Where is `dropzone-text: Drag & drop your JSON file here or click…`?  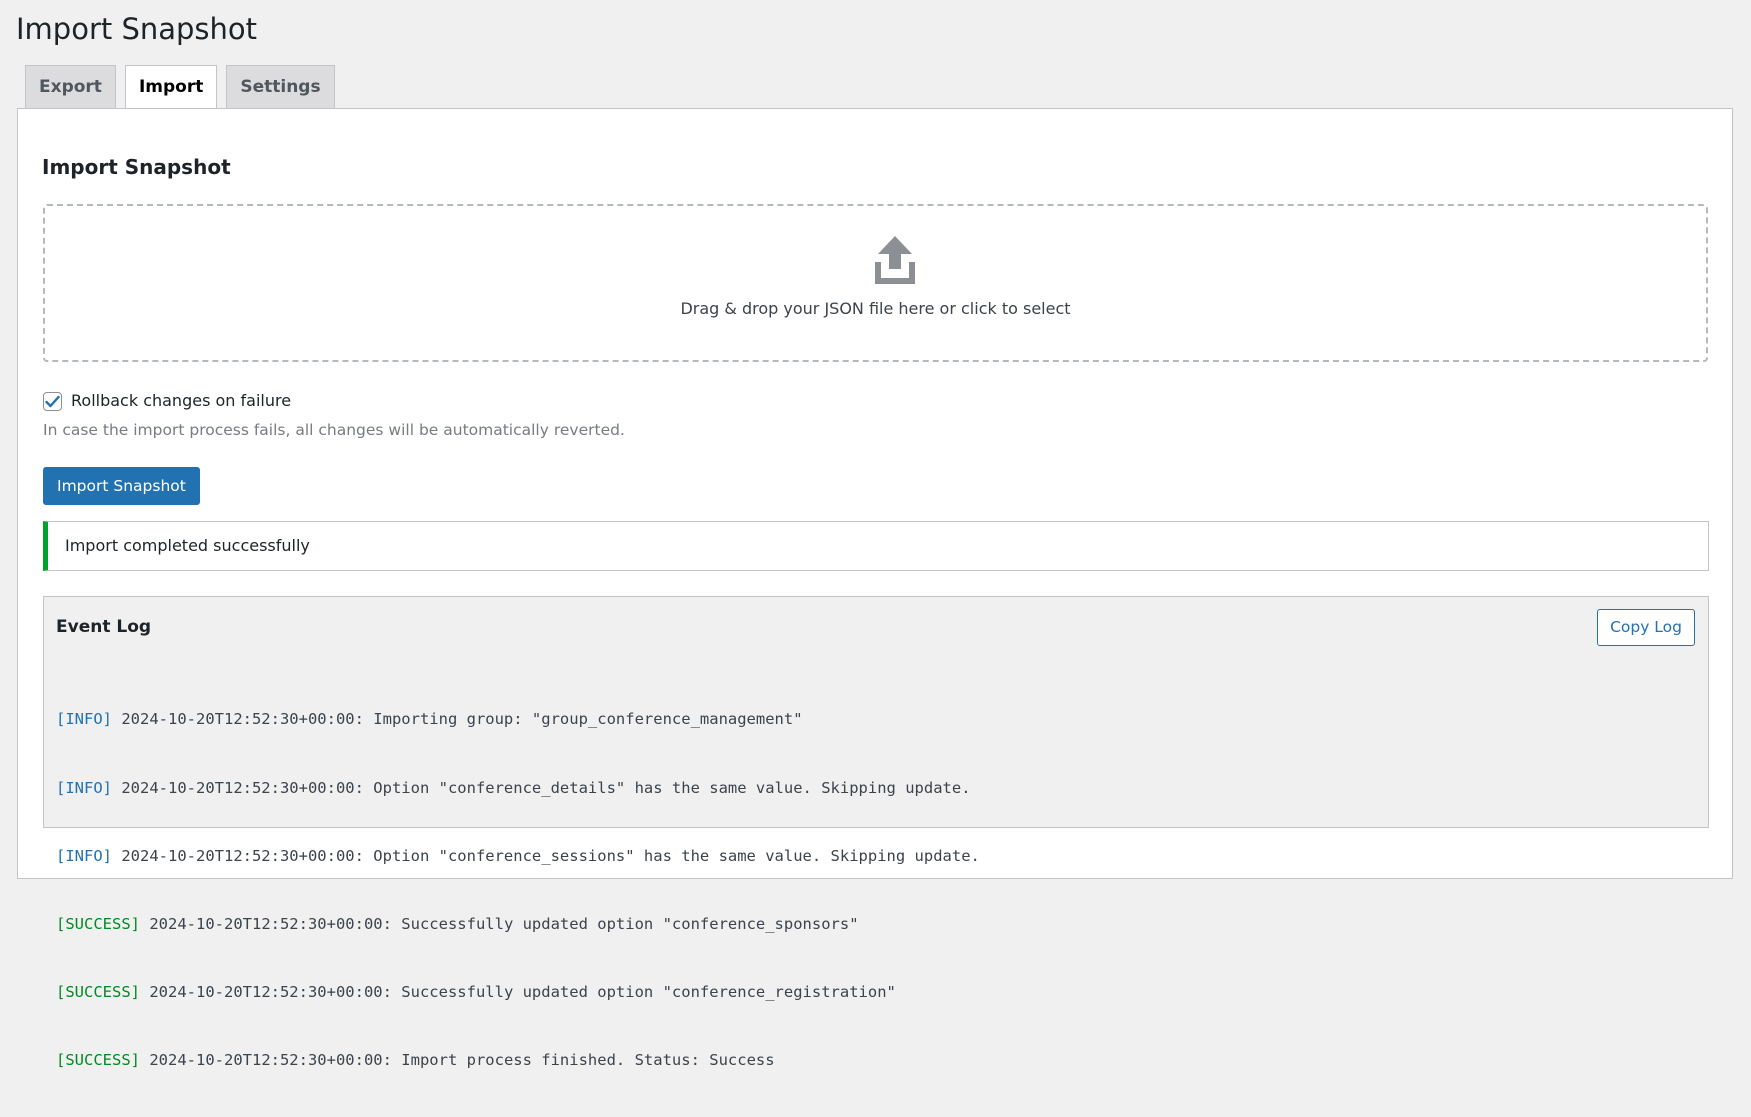 dropzone-text: Drag & drop your JSON file here or click… is located at coordinates (875, 308).